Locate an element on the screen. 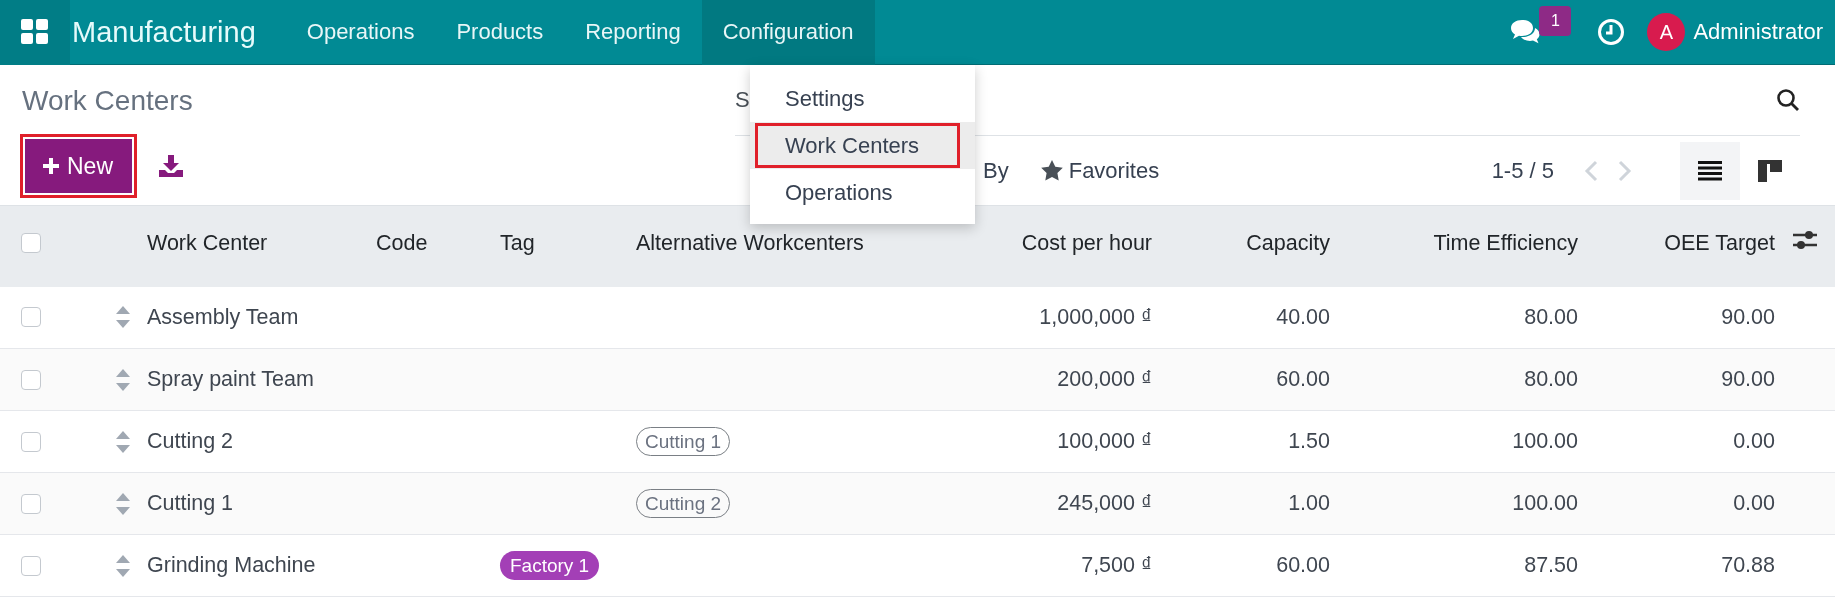  table-cell: Assembly Team is located at coordinates (223, 316).